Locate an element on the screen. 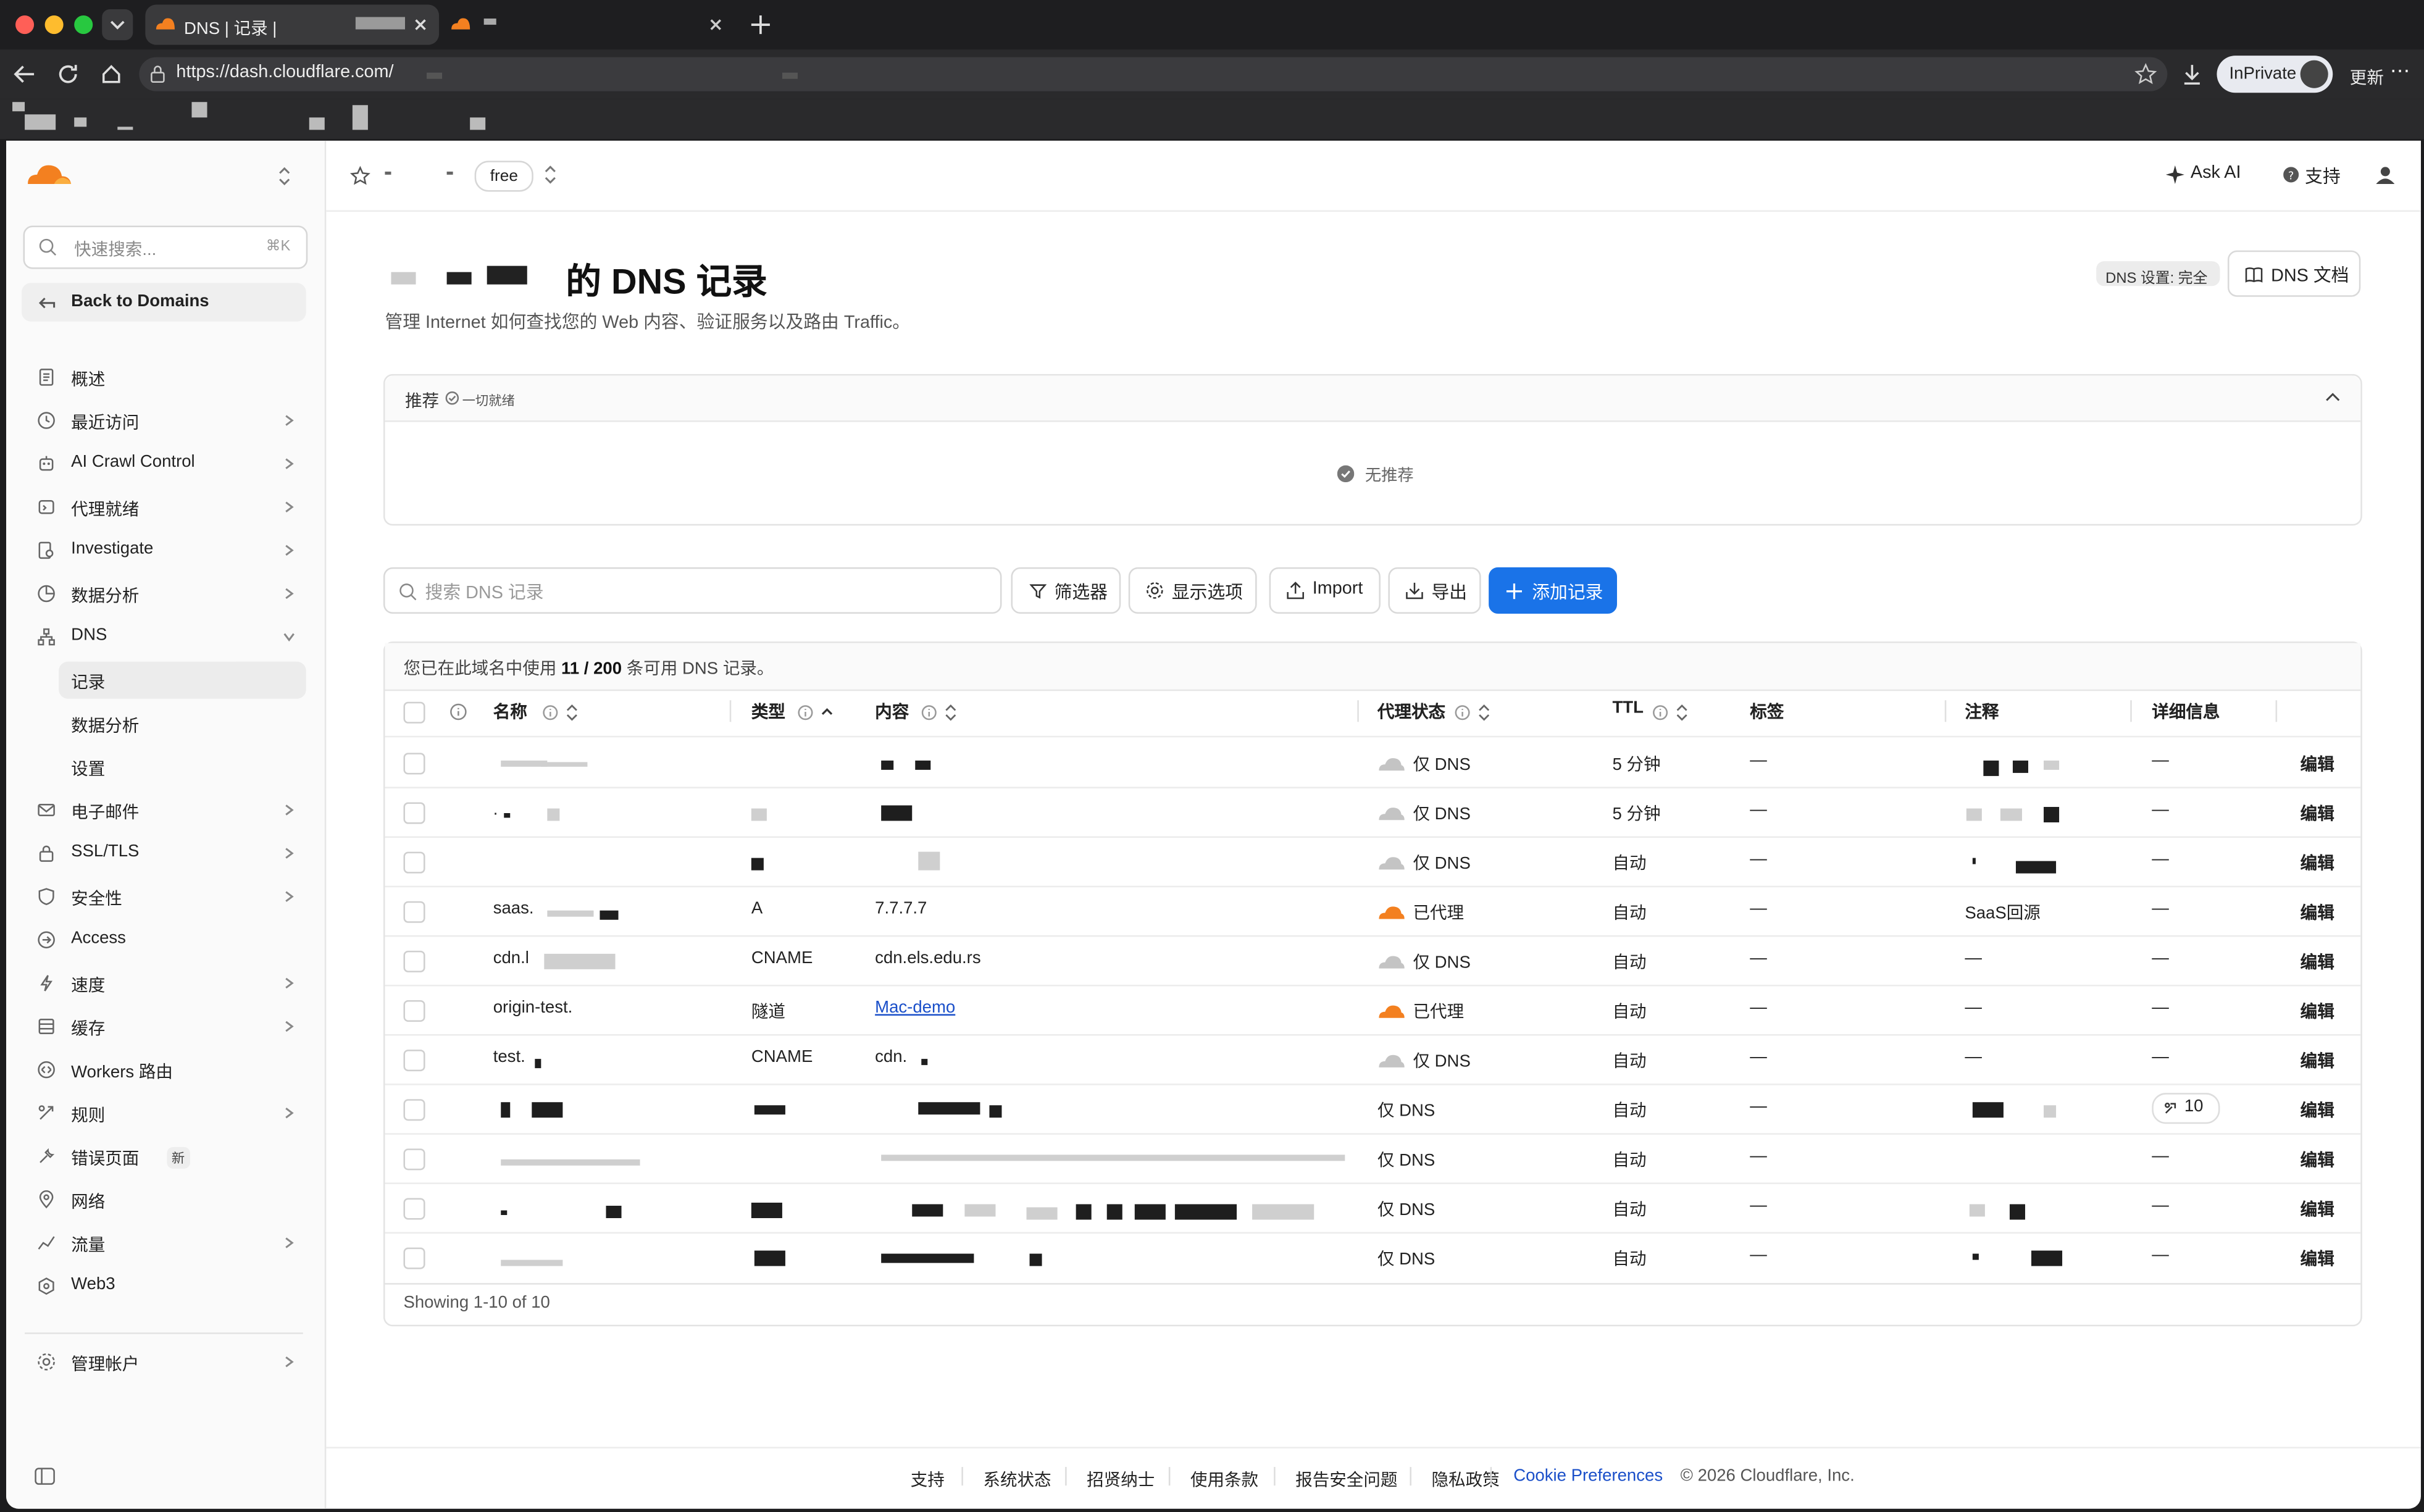 The height and width of the screenshot is (1512, 2424). back-to-domains-button: Back to Domains is located at coordinates (164, 302).